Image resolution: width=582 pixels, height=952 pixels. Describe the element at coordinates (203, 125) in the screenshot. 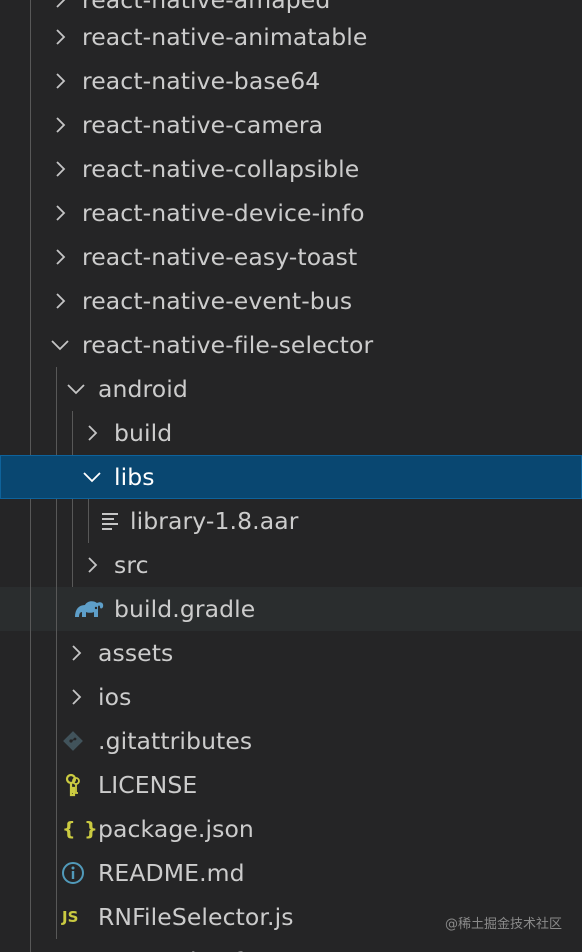

I see `tree-item-label: react-native-camera` at that location.